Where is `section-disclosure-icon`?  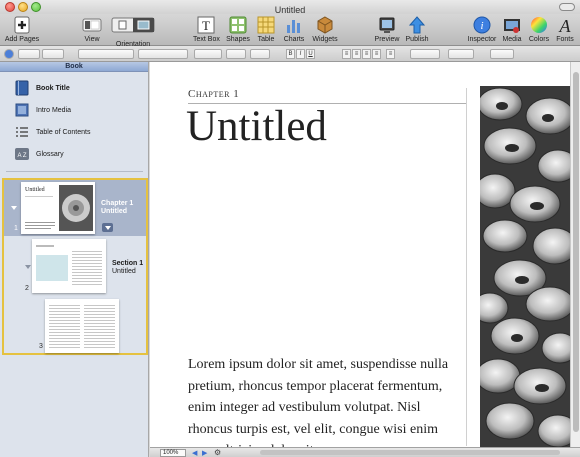 section-disclosure-icon is located at coordinates (28, 267).